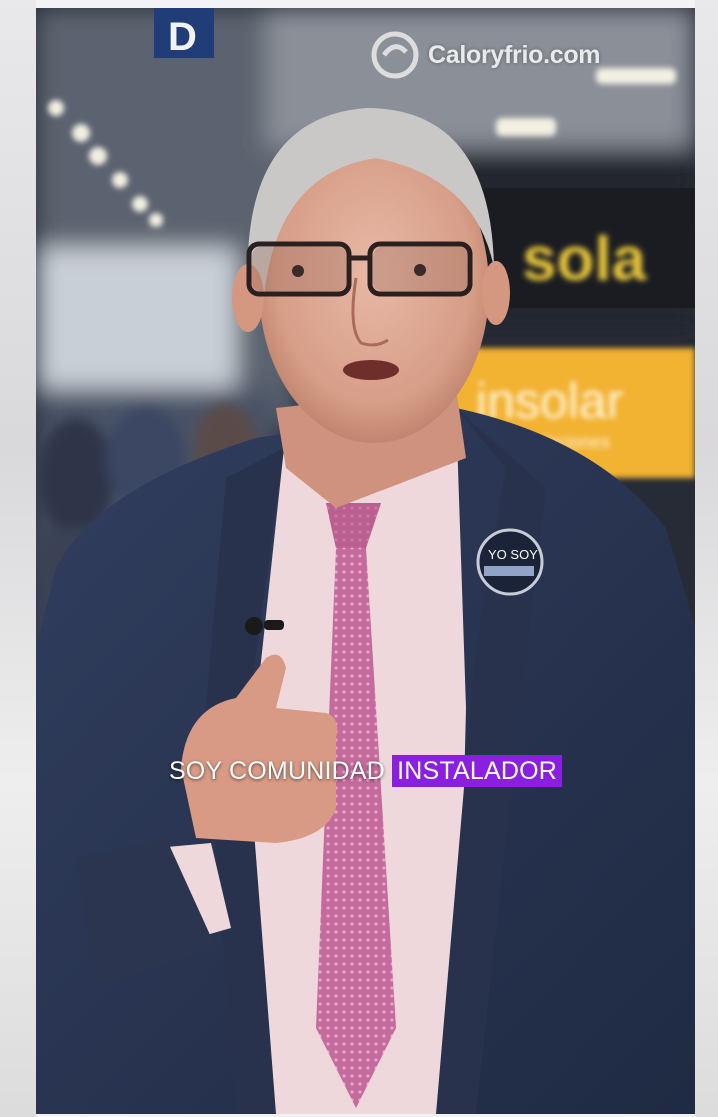 The image size is (718, 1117). I want to click on right-blurred-backdrop, so click(706, 558).